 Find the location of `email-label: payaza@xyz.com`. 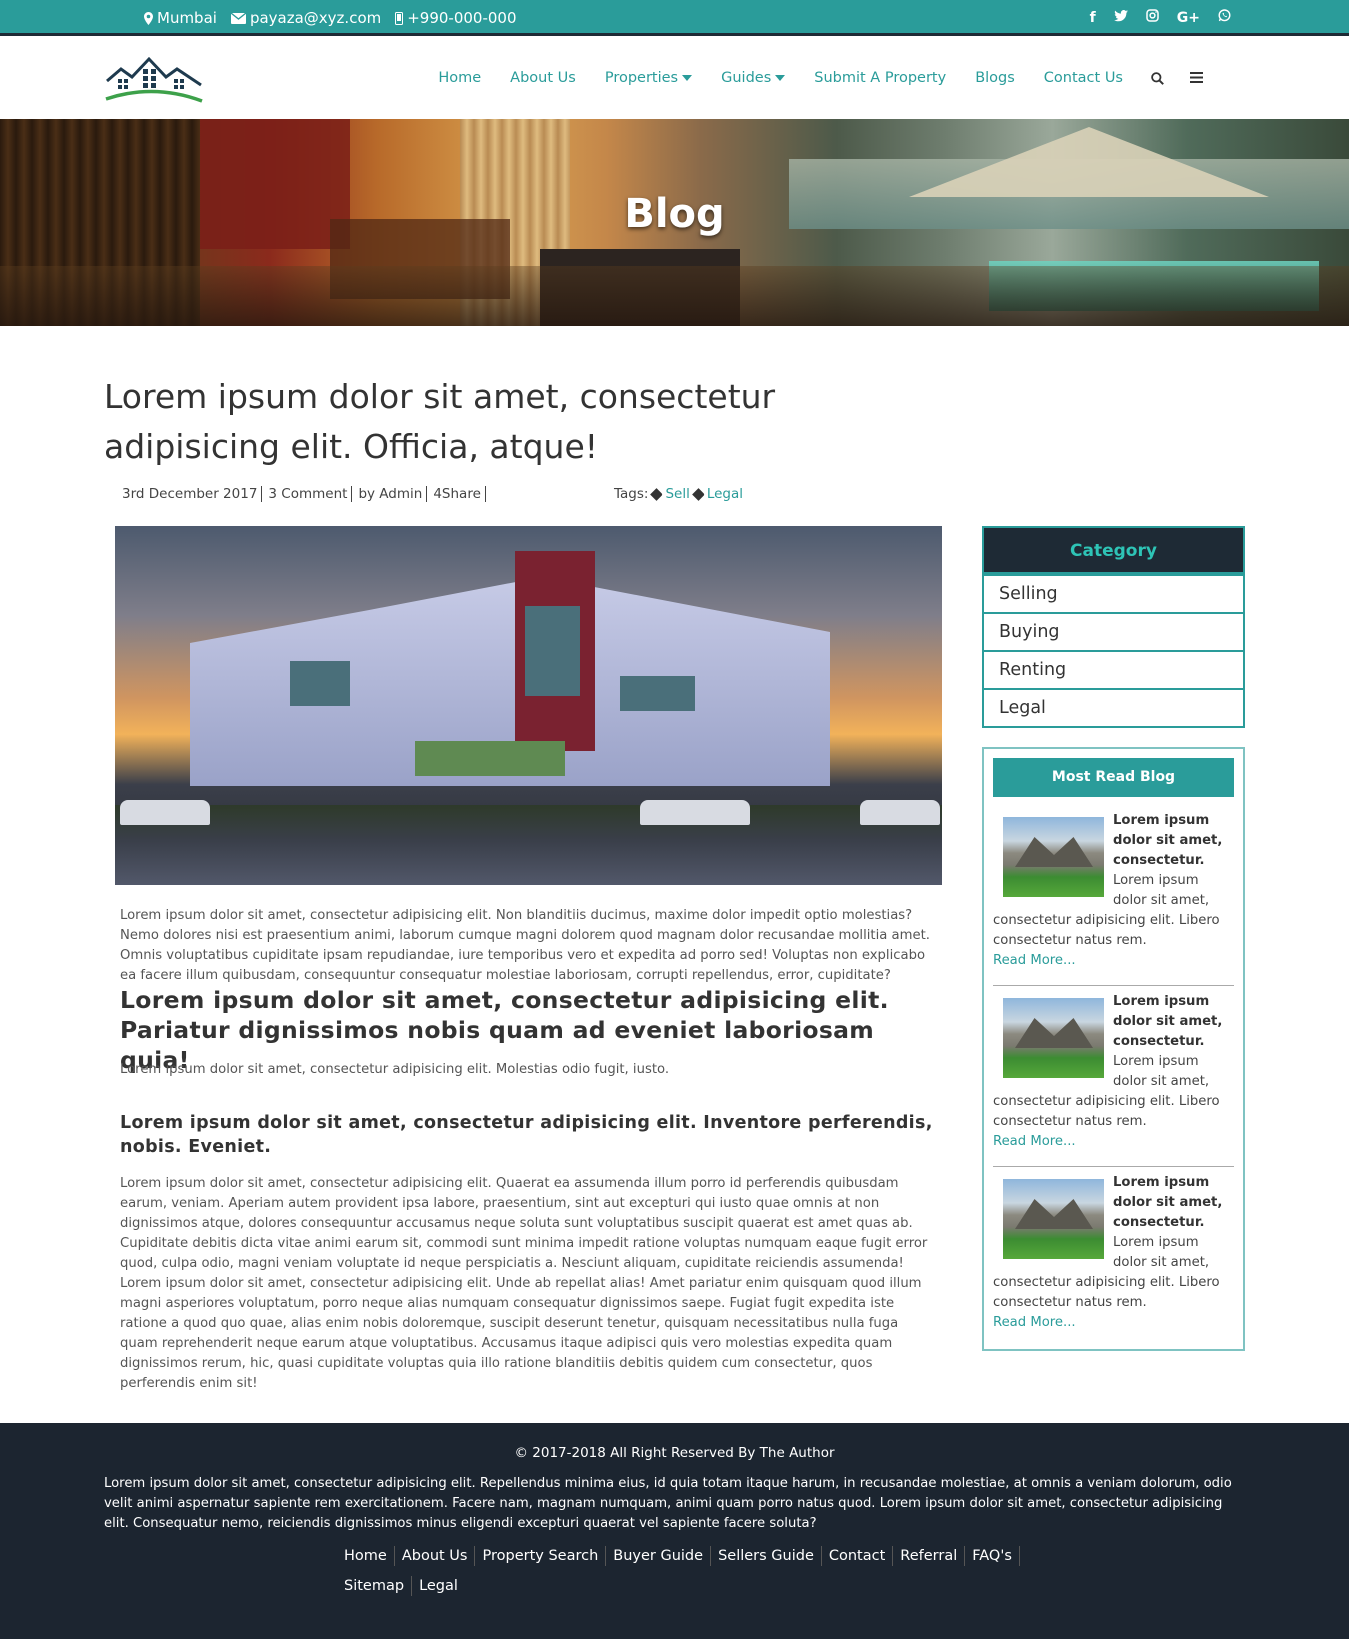

email-label: payaza@xyz.com is located at coordinates (315, 18).